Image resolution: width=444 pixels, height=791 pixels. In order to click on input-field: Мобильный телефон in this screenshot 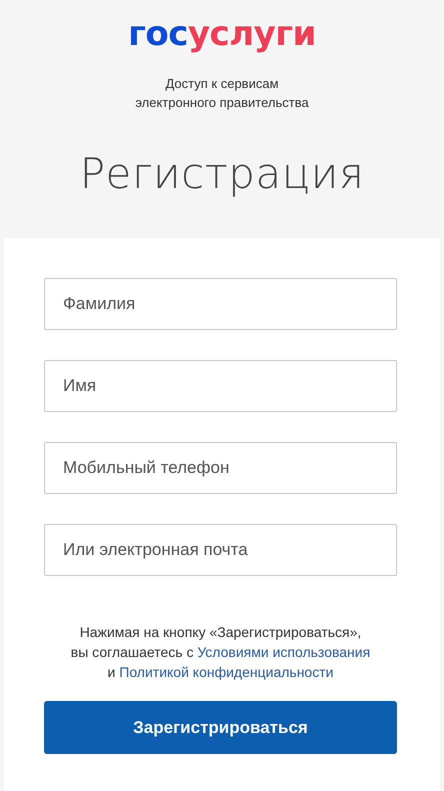, I will do `click(220, 468)`.